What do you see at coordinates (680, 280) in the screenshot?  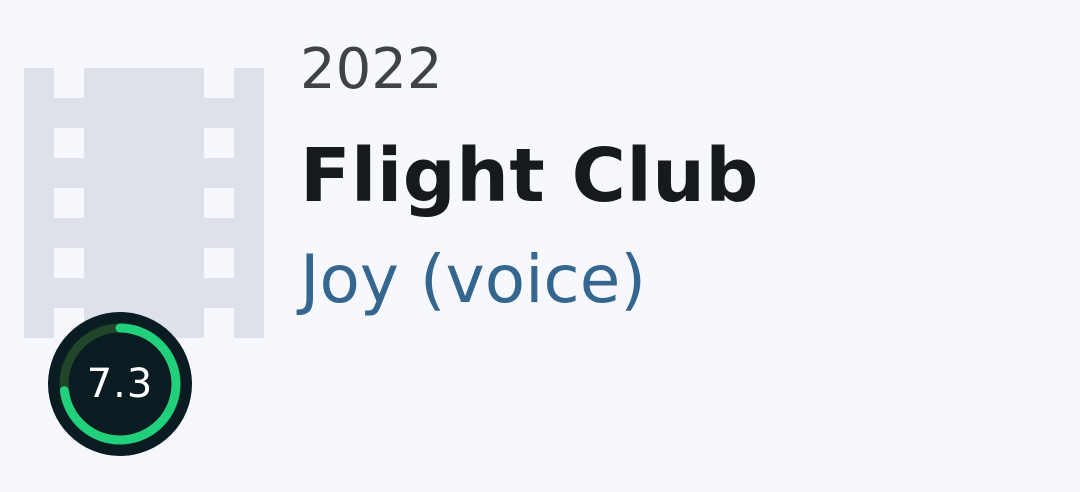 I see `character-role: Joy (voice)` at bounding box center [680, 280].